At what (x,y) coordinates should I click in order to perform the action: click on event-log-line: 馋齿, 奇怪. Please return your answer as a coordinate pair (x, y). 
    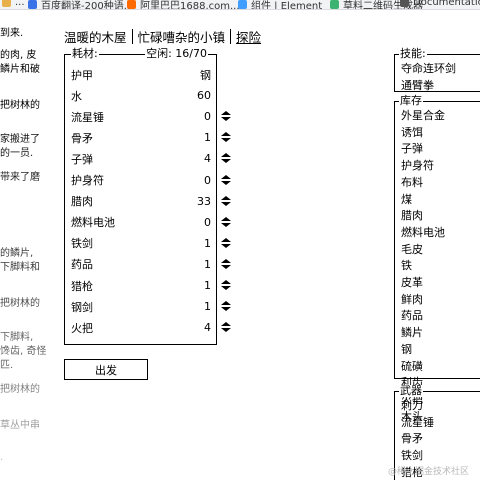
    Looking at the image, I should click on (23, 351).